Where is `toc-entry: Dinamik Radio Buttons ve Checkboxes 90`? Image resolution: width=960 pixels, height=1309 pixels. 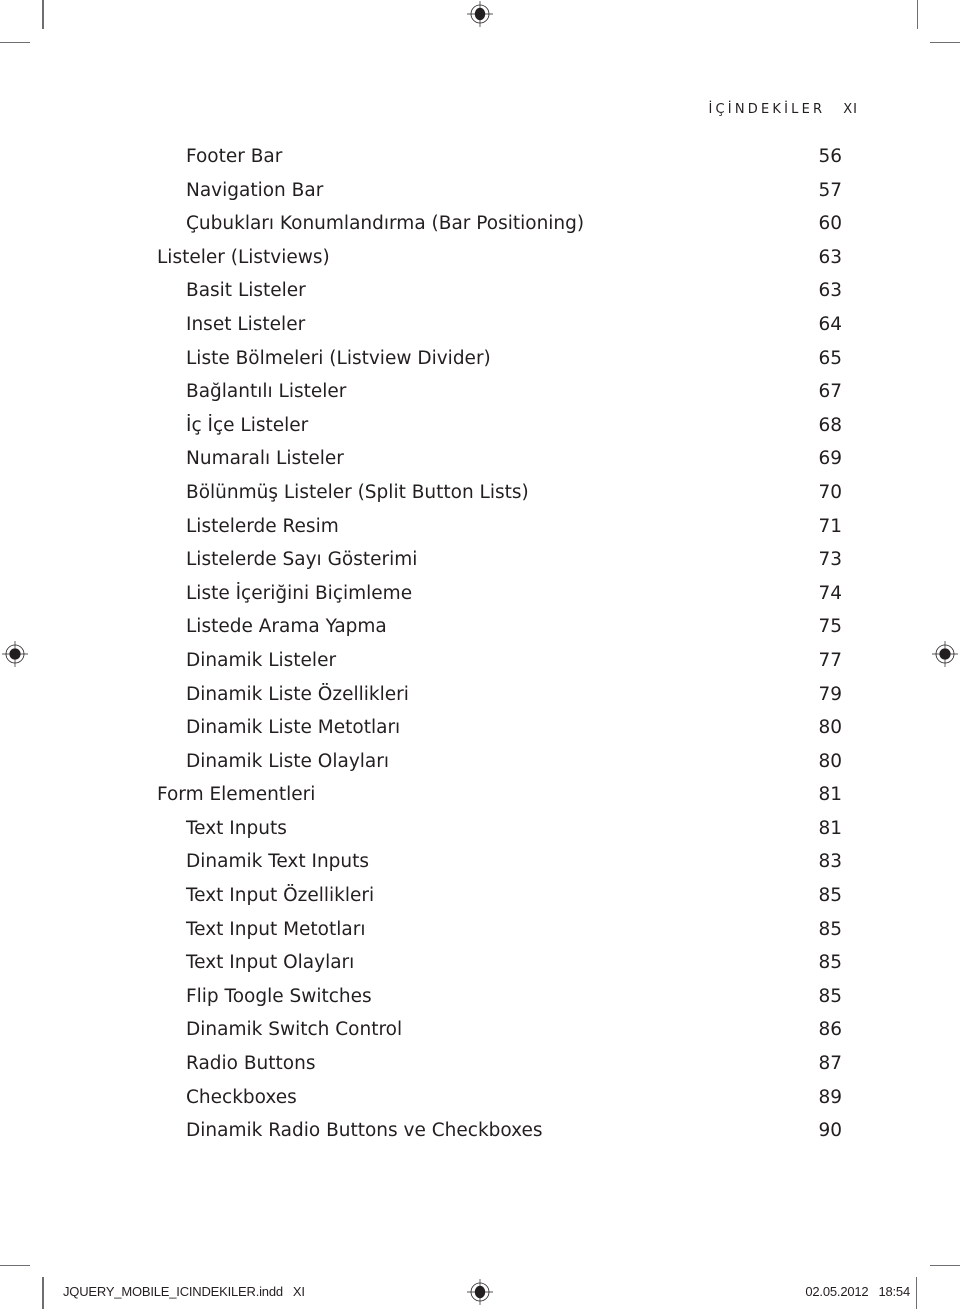 toc-entry: Dinamik Radio Buttons ve Checkboxes 90 is located at coordinates (480, 1131).